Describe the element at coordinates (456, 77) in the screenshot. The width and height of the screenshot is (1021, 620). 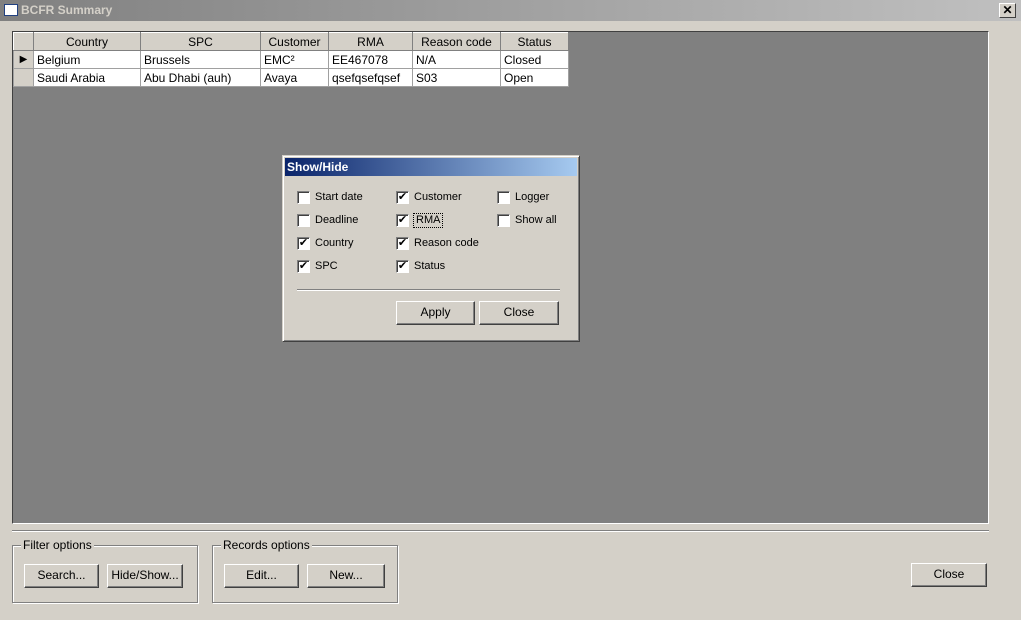
I see `table-cell: S03` at that location.